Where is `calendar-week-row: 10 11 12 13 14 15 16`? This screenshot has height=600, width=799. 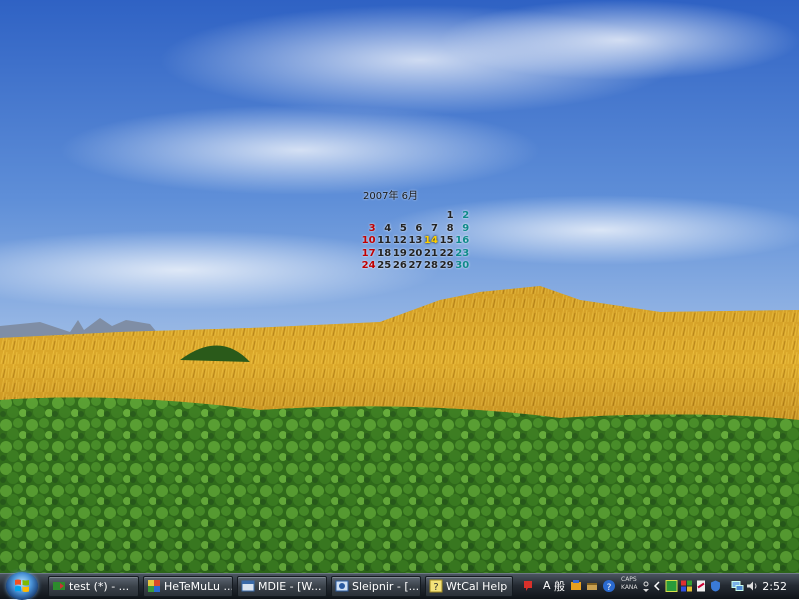
calendar-week-row: 10 11 12 13 14 15 16 is located at coordinates (414, 241).